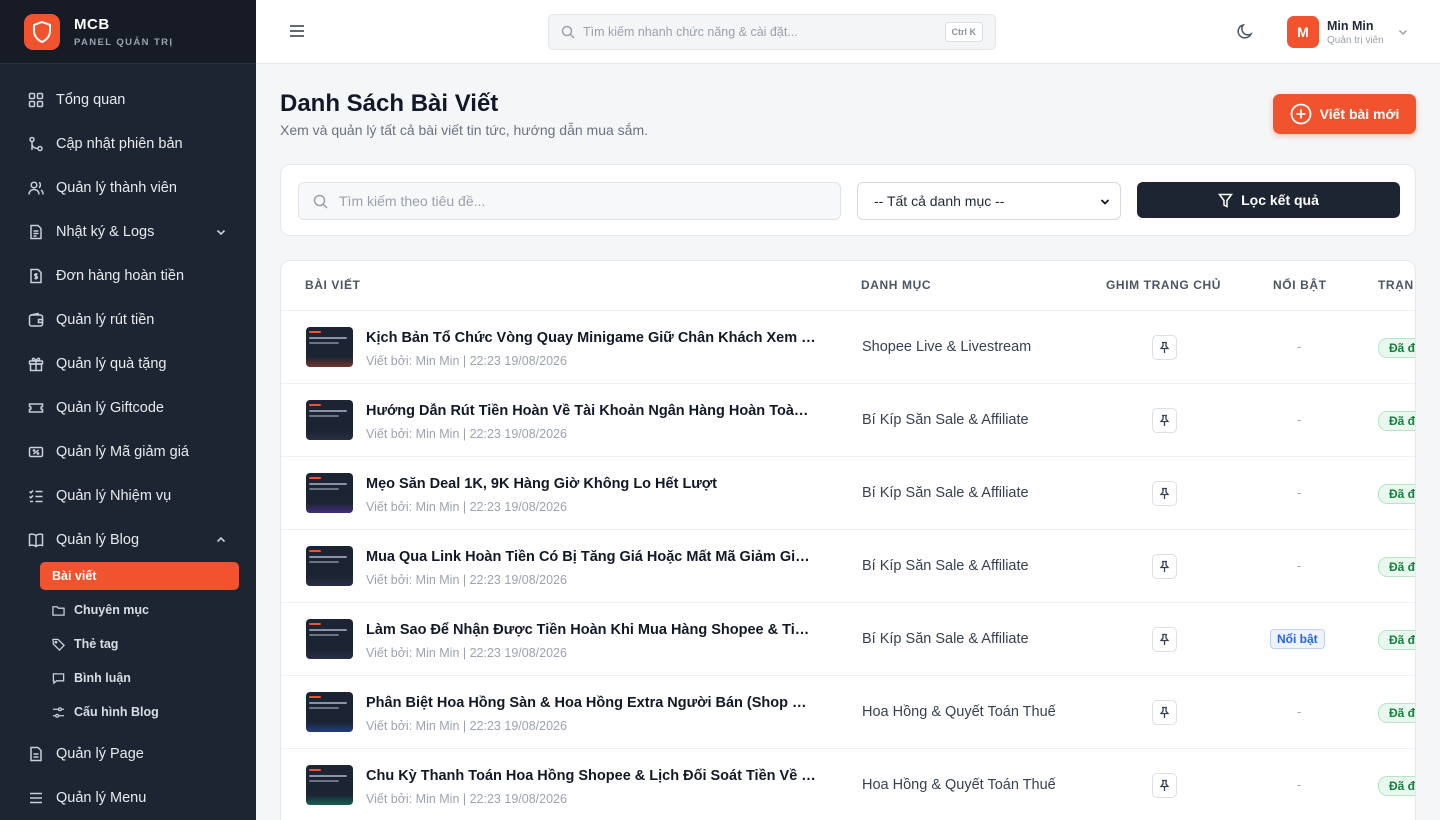 This screenshot has width=1440, height=820. Describe the element at coordinates (1300, 285) in the screenshot. I see `column-header-featured: NỔI BẬT` at that location.